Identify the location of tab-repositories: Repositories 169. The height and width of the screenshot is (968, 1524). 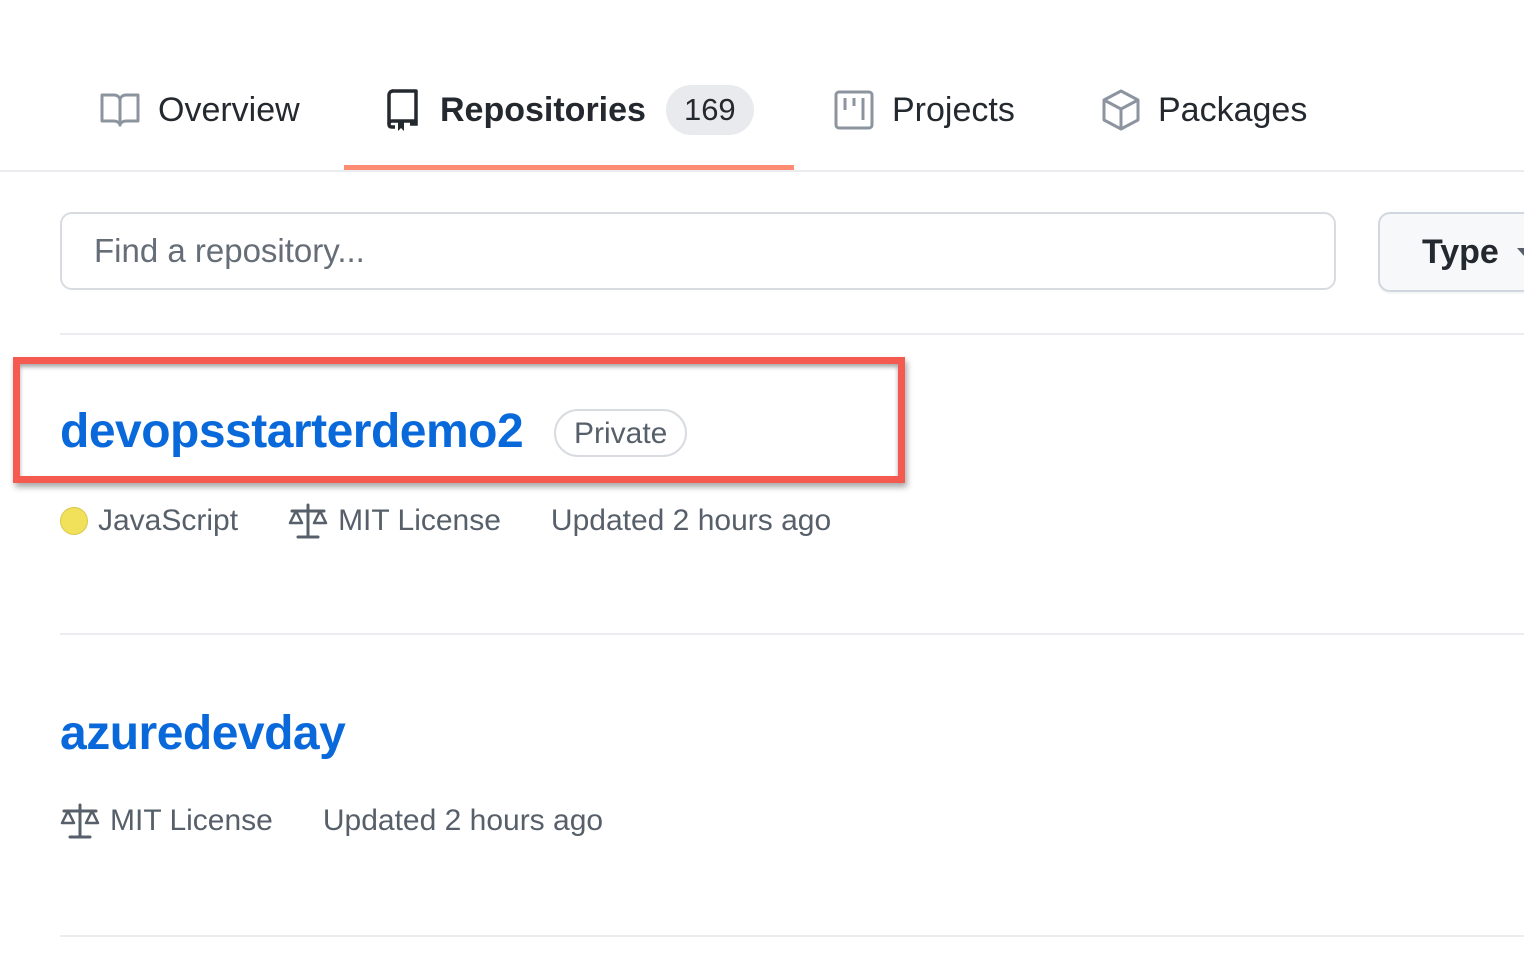
(570, 110).